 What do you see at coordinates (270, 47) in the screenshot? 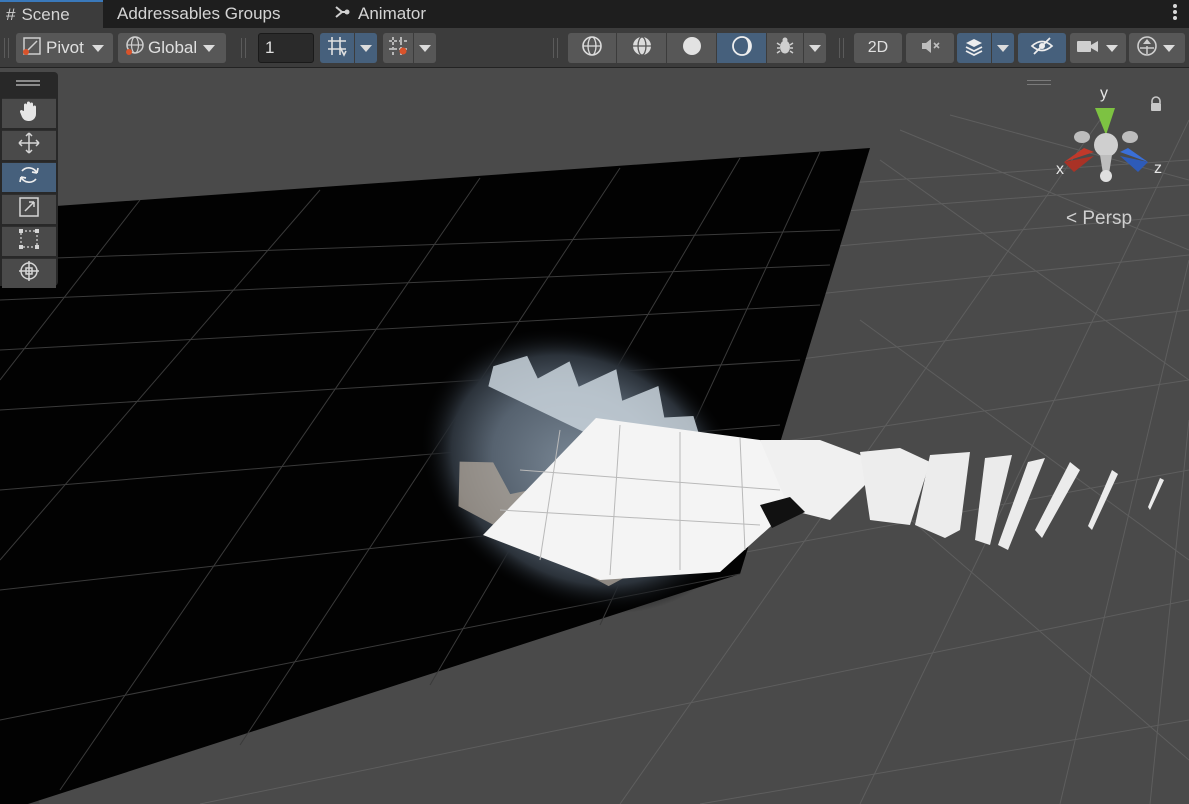
I see `grid-size-value: 1` at bounding box center [270, 47].